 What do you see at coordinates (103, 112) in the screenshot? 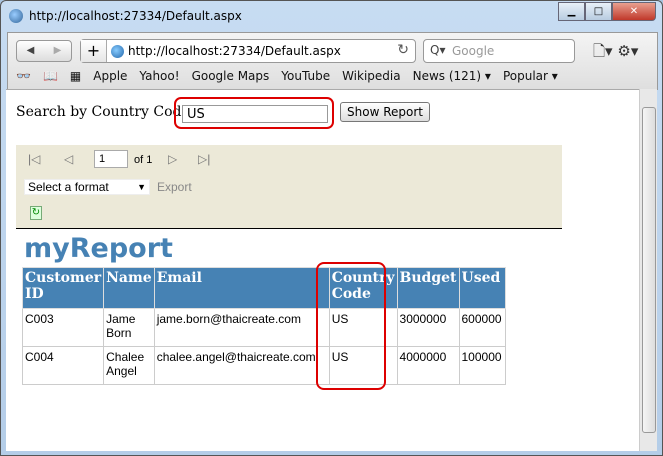
I see `search-label: Search by Country Code` at bounding box center [103, 112].